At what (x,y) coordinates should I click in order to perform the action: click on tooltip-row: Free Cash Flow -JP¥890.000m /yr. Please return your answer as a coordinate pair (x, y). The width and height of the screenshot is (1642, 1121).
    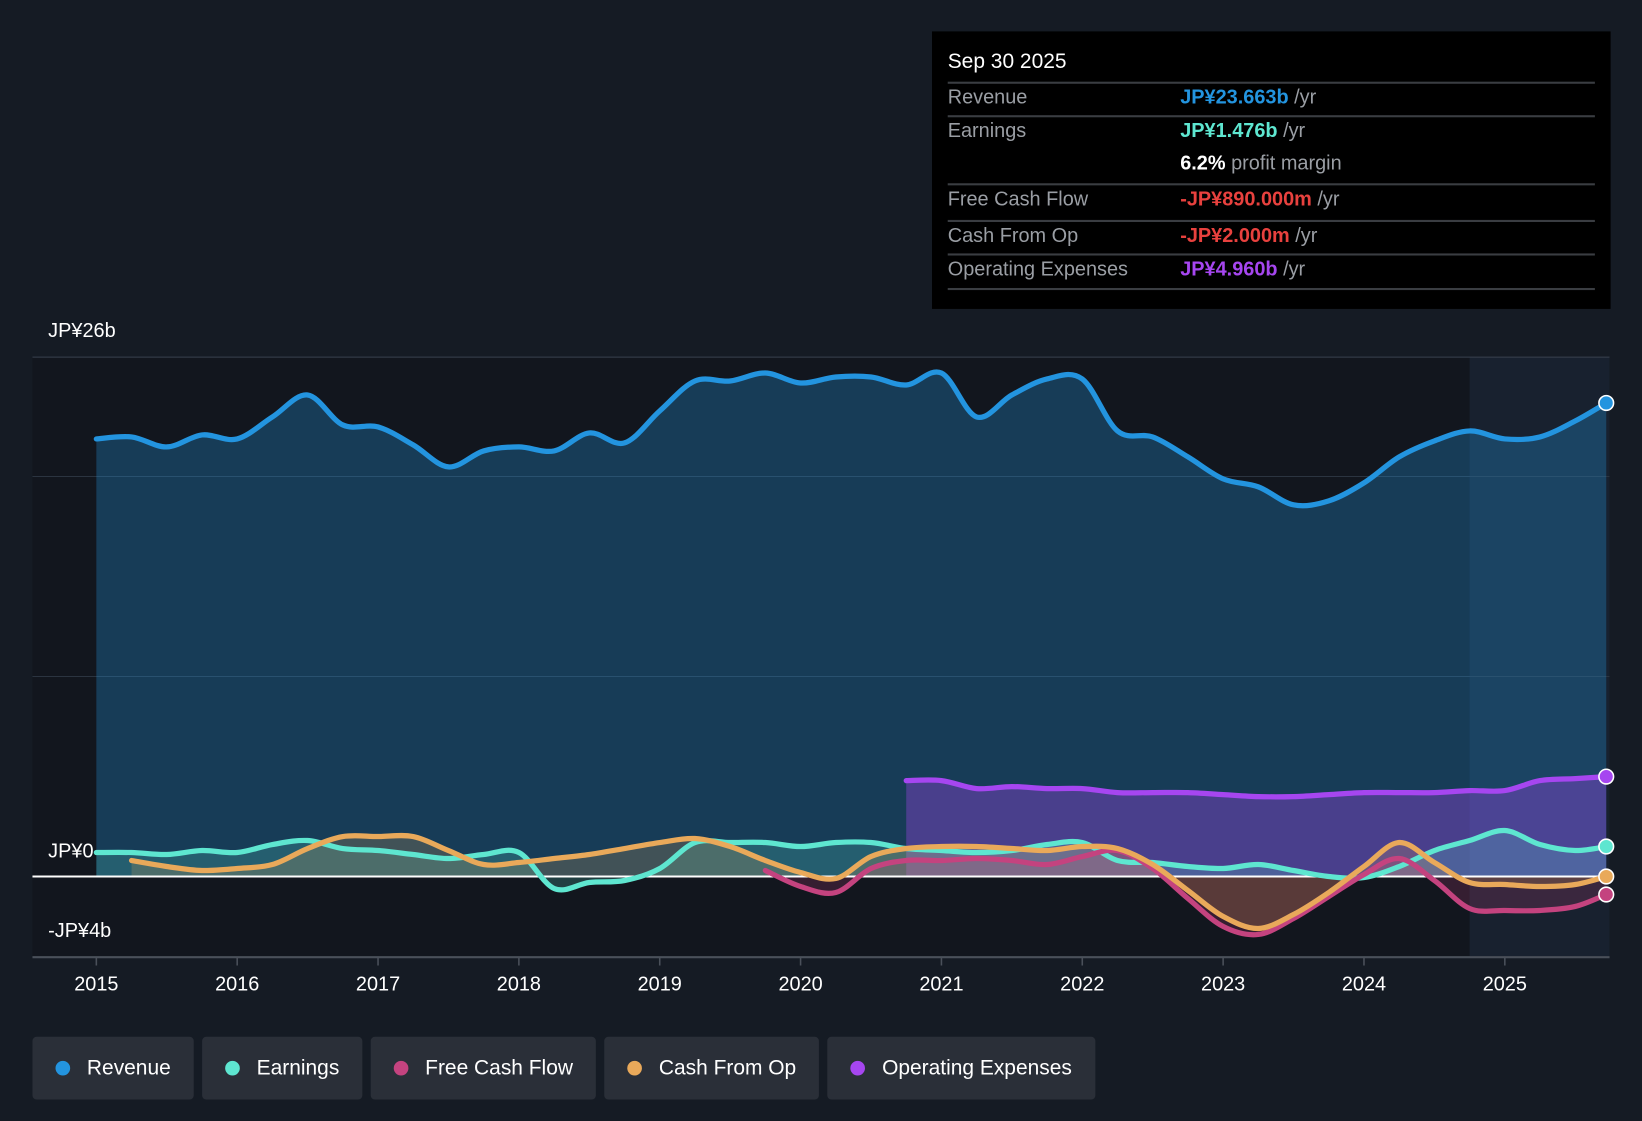
    Looking at the image, I should click on (1271, 201).